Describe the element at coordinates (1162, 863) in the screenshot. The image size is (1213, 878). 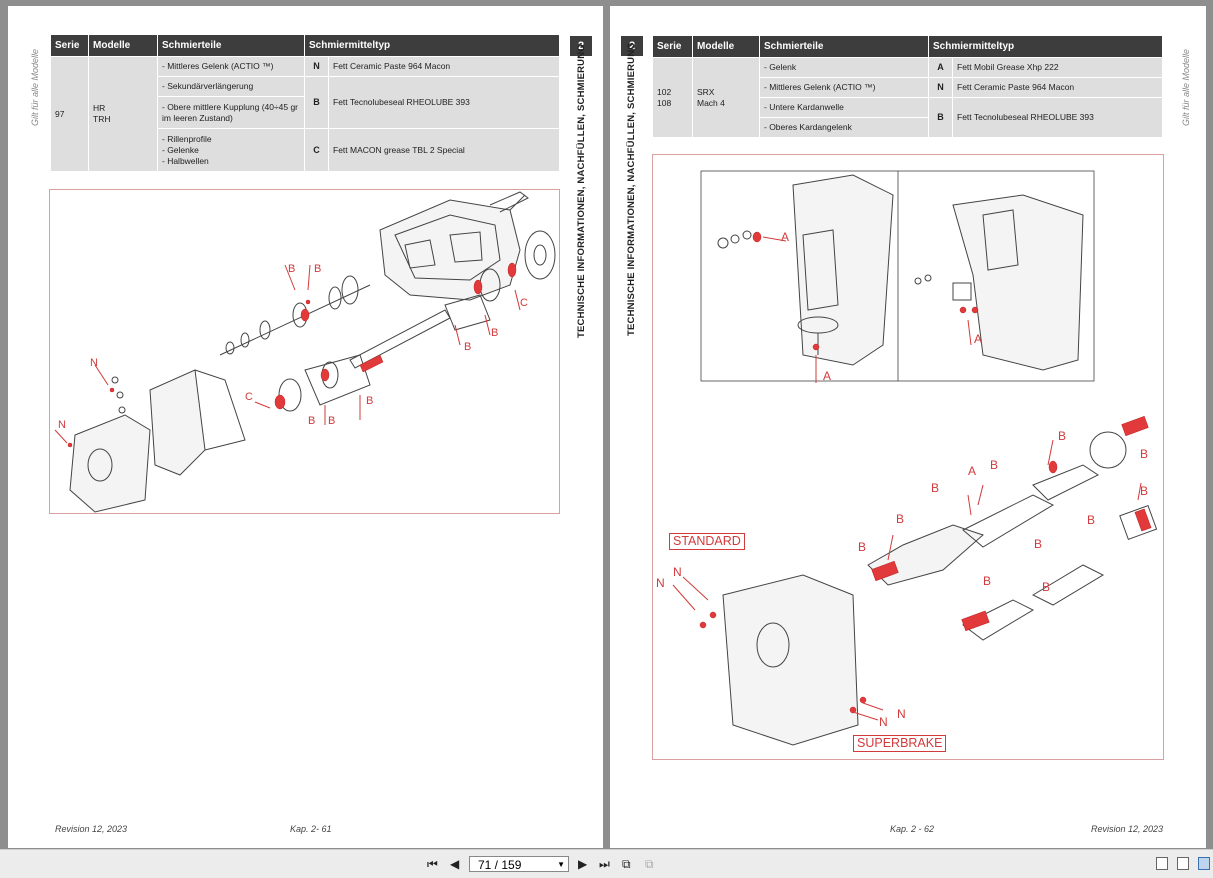
I see `single-page-view-icon` at that location.